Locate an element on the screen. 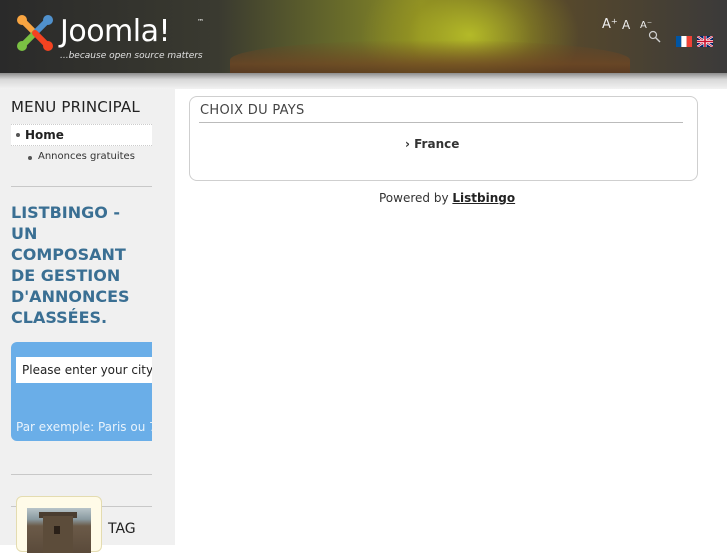  powered-by-text: Powered by is located at coordinates (414, 198).